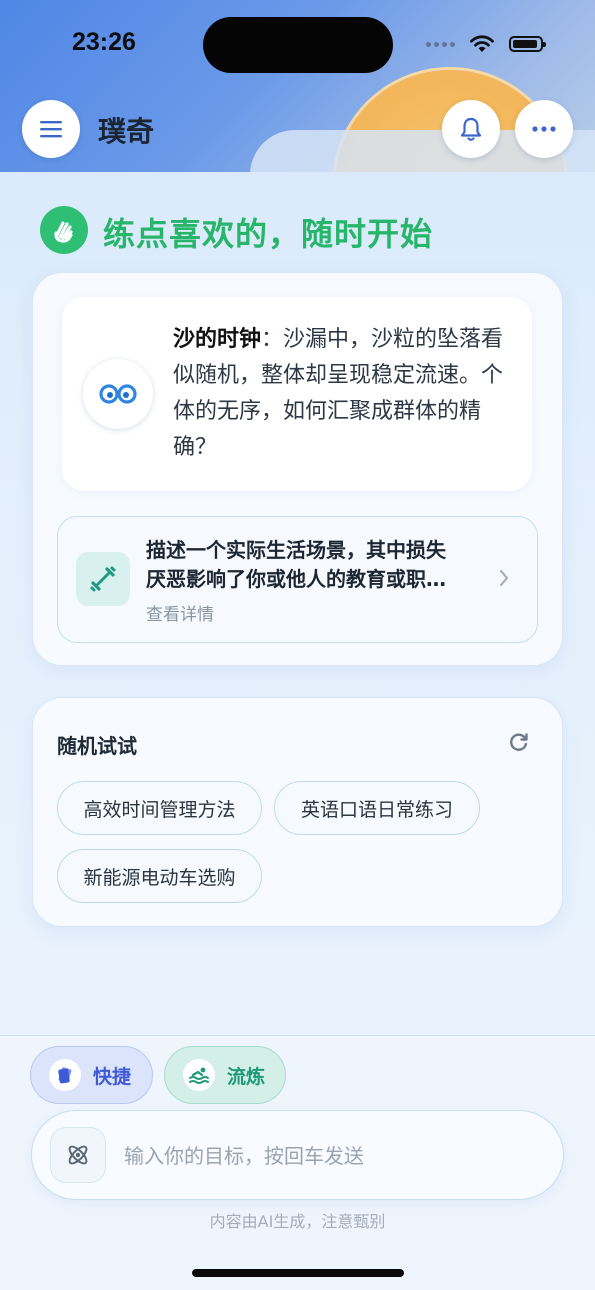 The width and height of the screenshot is (595, 1290). I want to click on composer-divider, so click(297, 1035).